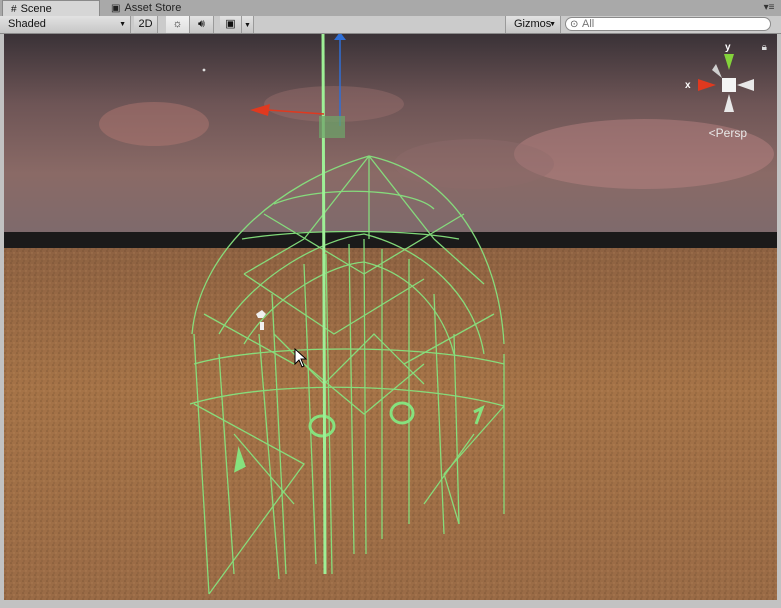 The width and height of the screenshot is (781, 608). What do you see at coordinates (204, 70) in the screenshot?
I see `star` at bounding box center [204, 70].